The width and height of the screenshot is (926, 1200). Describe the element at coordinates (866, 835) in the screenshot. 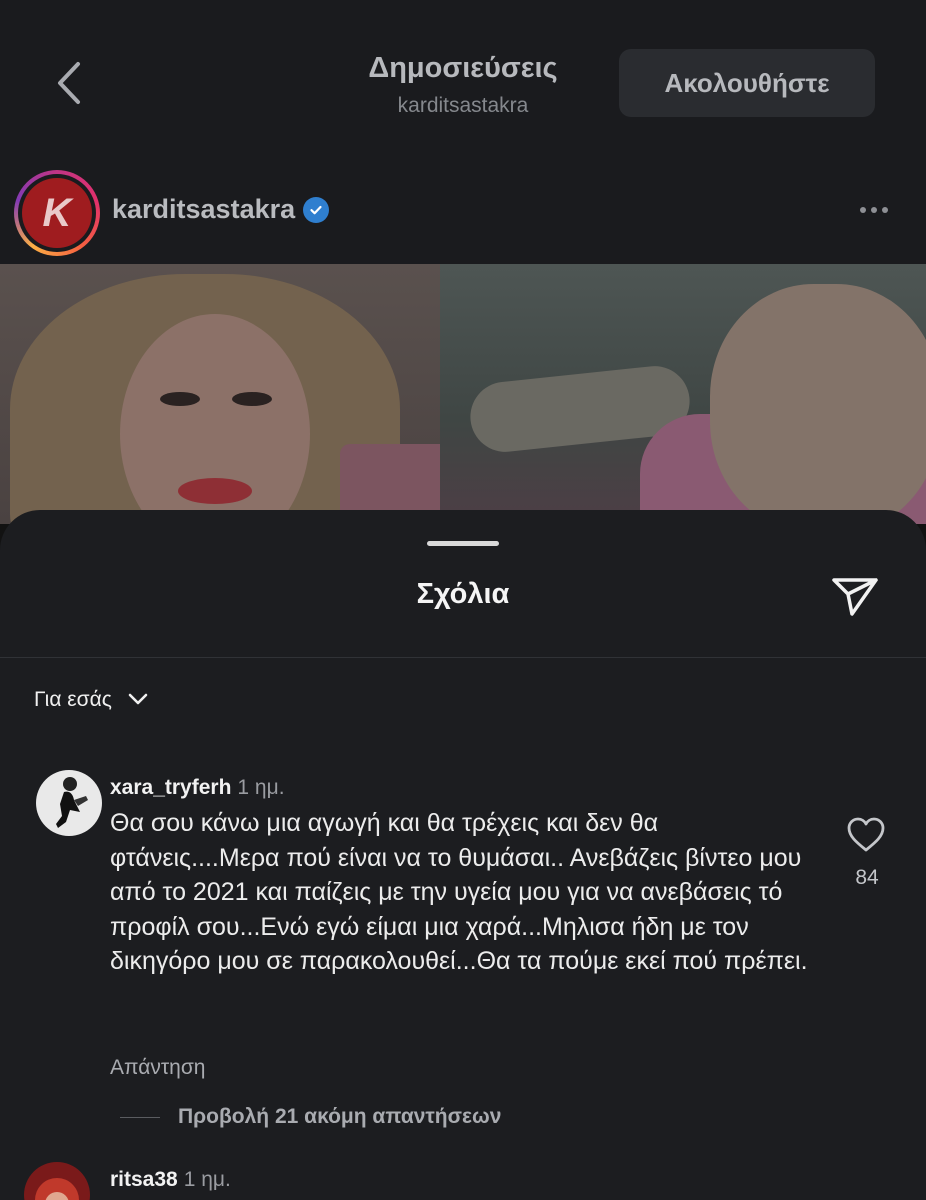

I see `heart-icon` at that location.